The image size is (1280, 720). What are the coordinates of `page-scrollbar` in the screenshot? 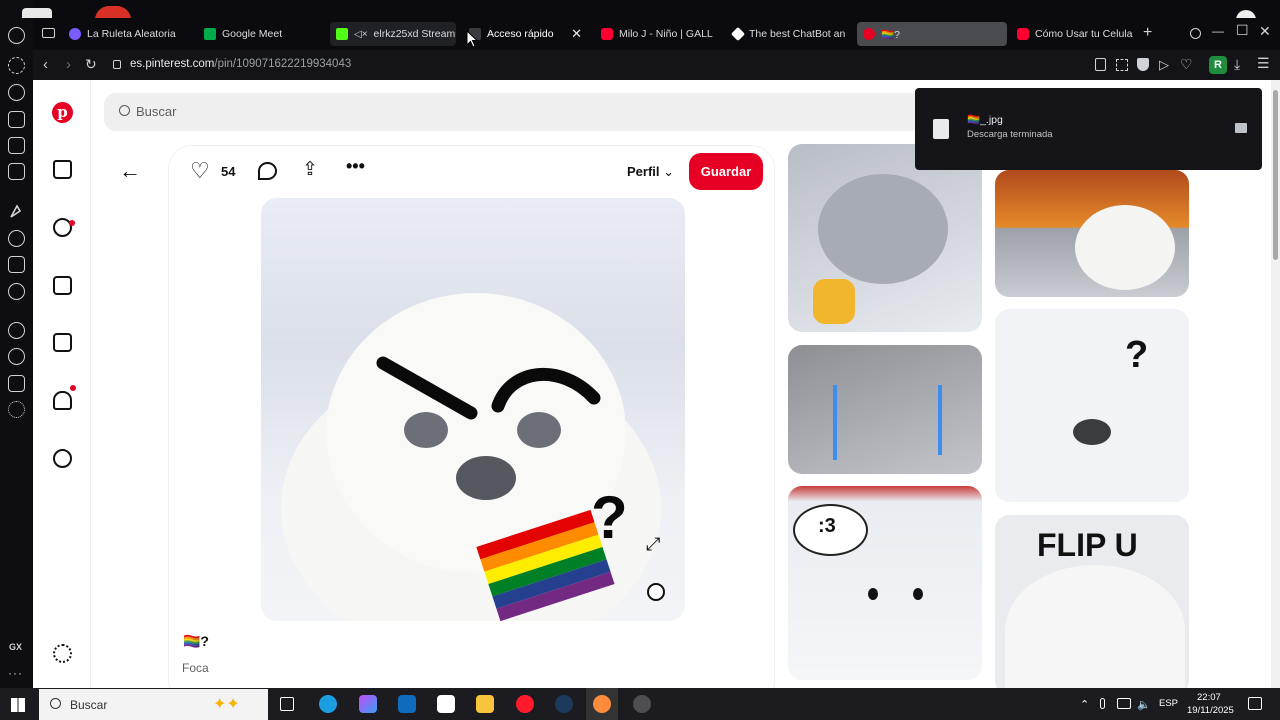 It's located at (1275, 384).